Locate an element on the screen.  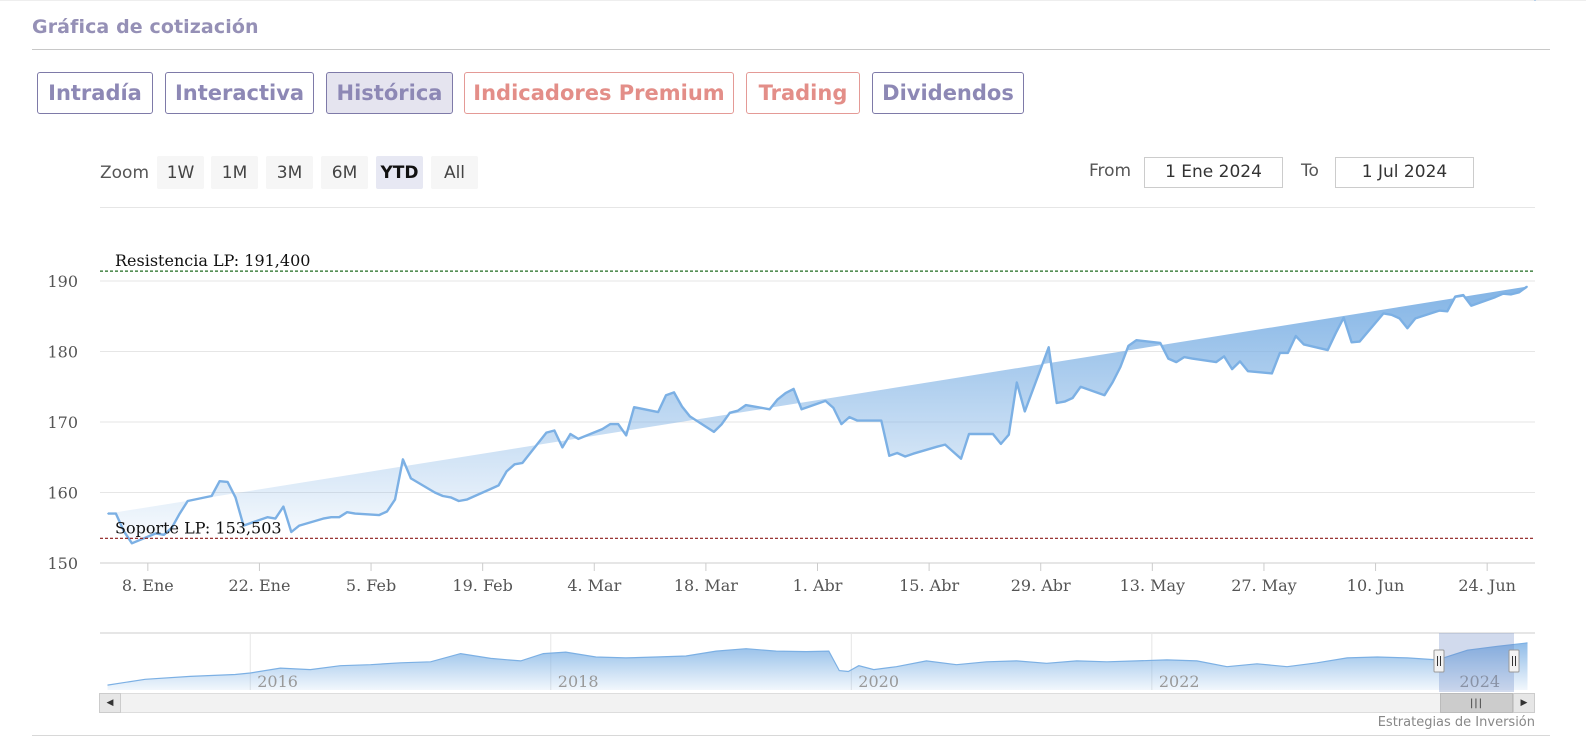
navigator-right-handle-icon is located at coordinates (1514, 661).